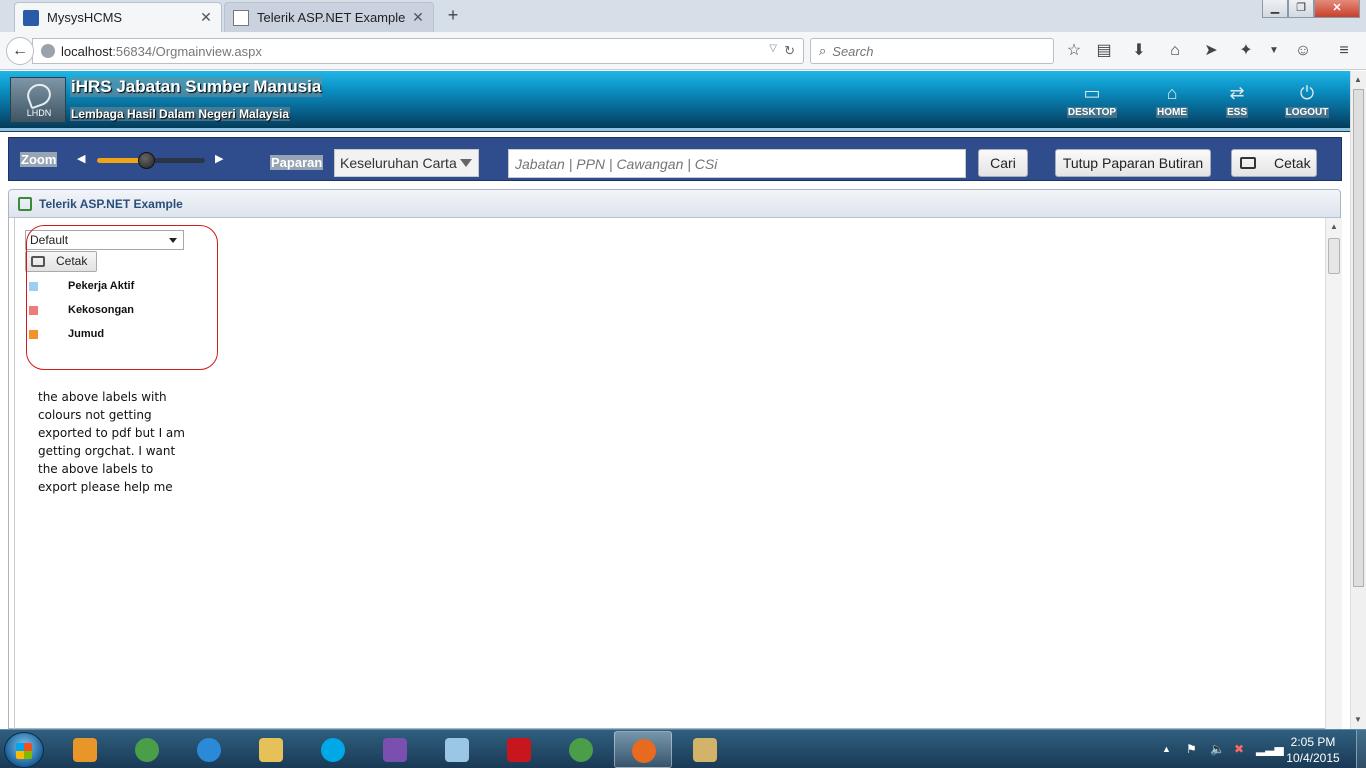  Describe the element at coordinates (31, 17) in the screenshot. I see `site-favicon-icon` at that location.